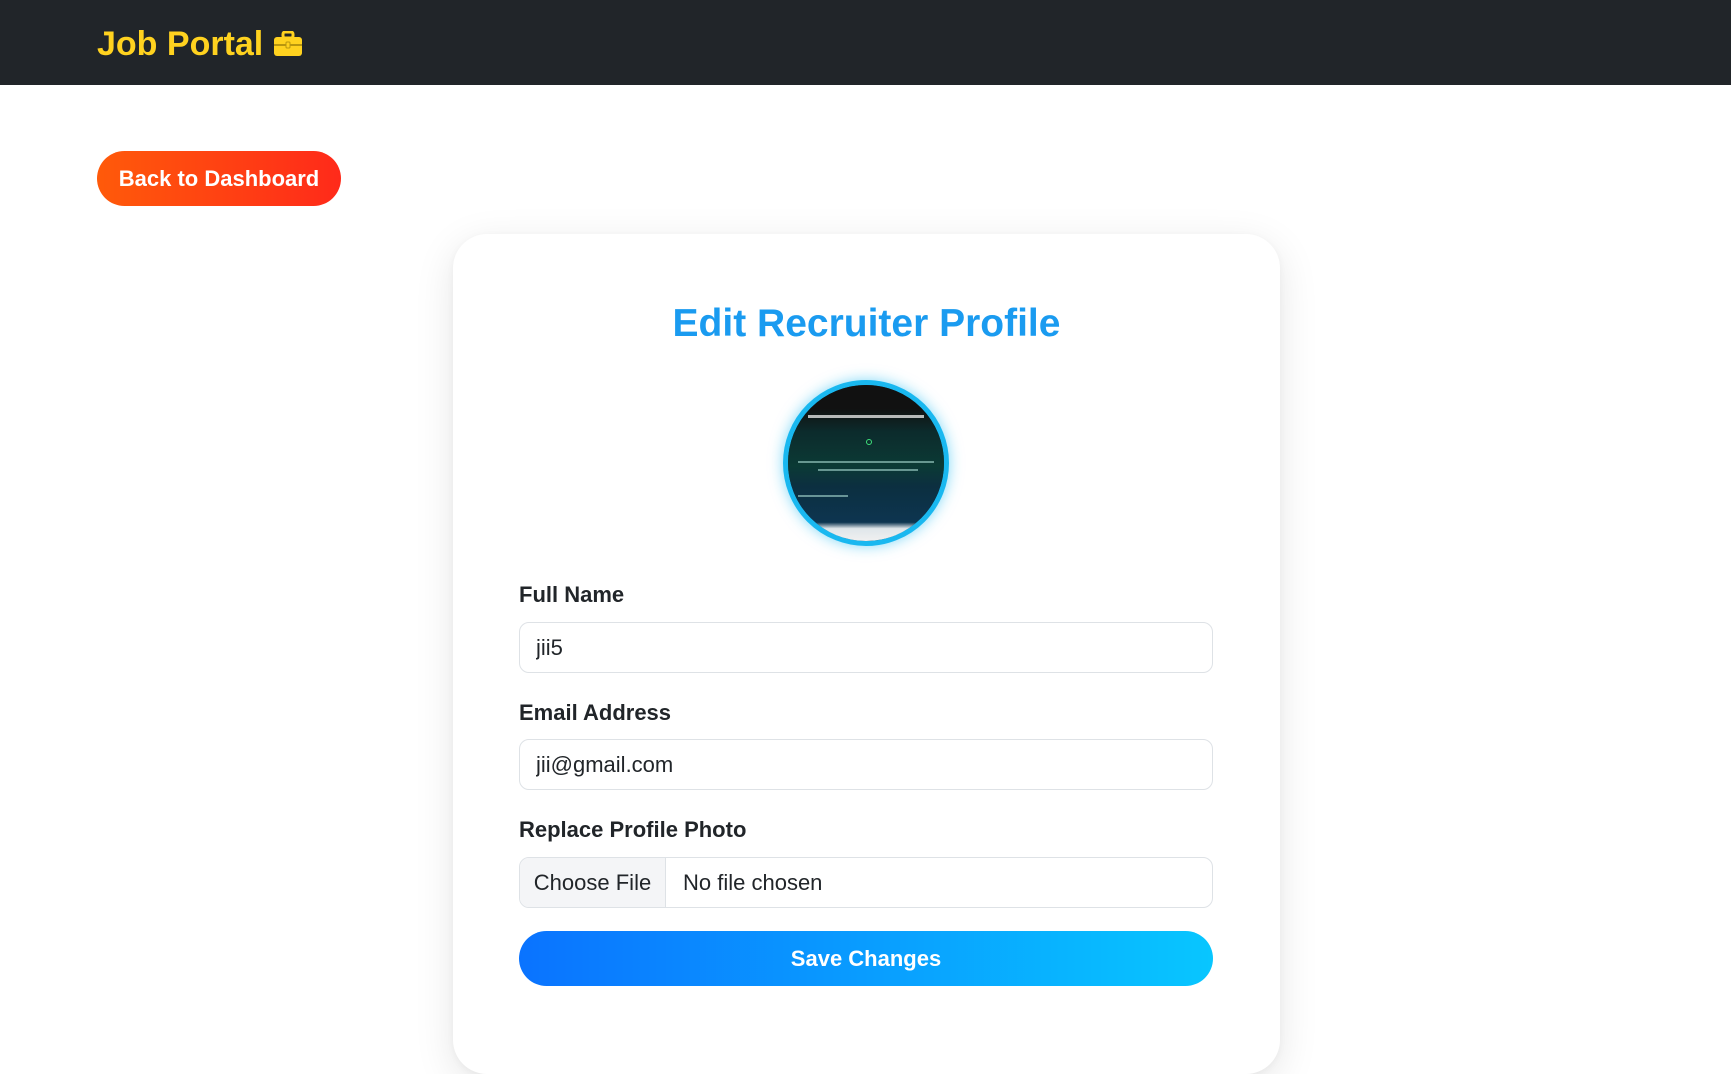 The height and width of the screenshot is (1074, 1731). I want to click on back-to-dashboard-button: Back to Dashboard, so click(219, 178).